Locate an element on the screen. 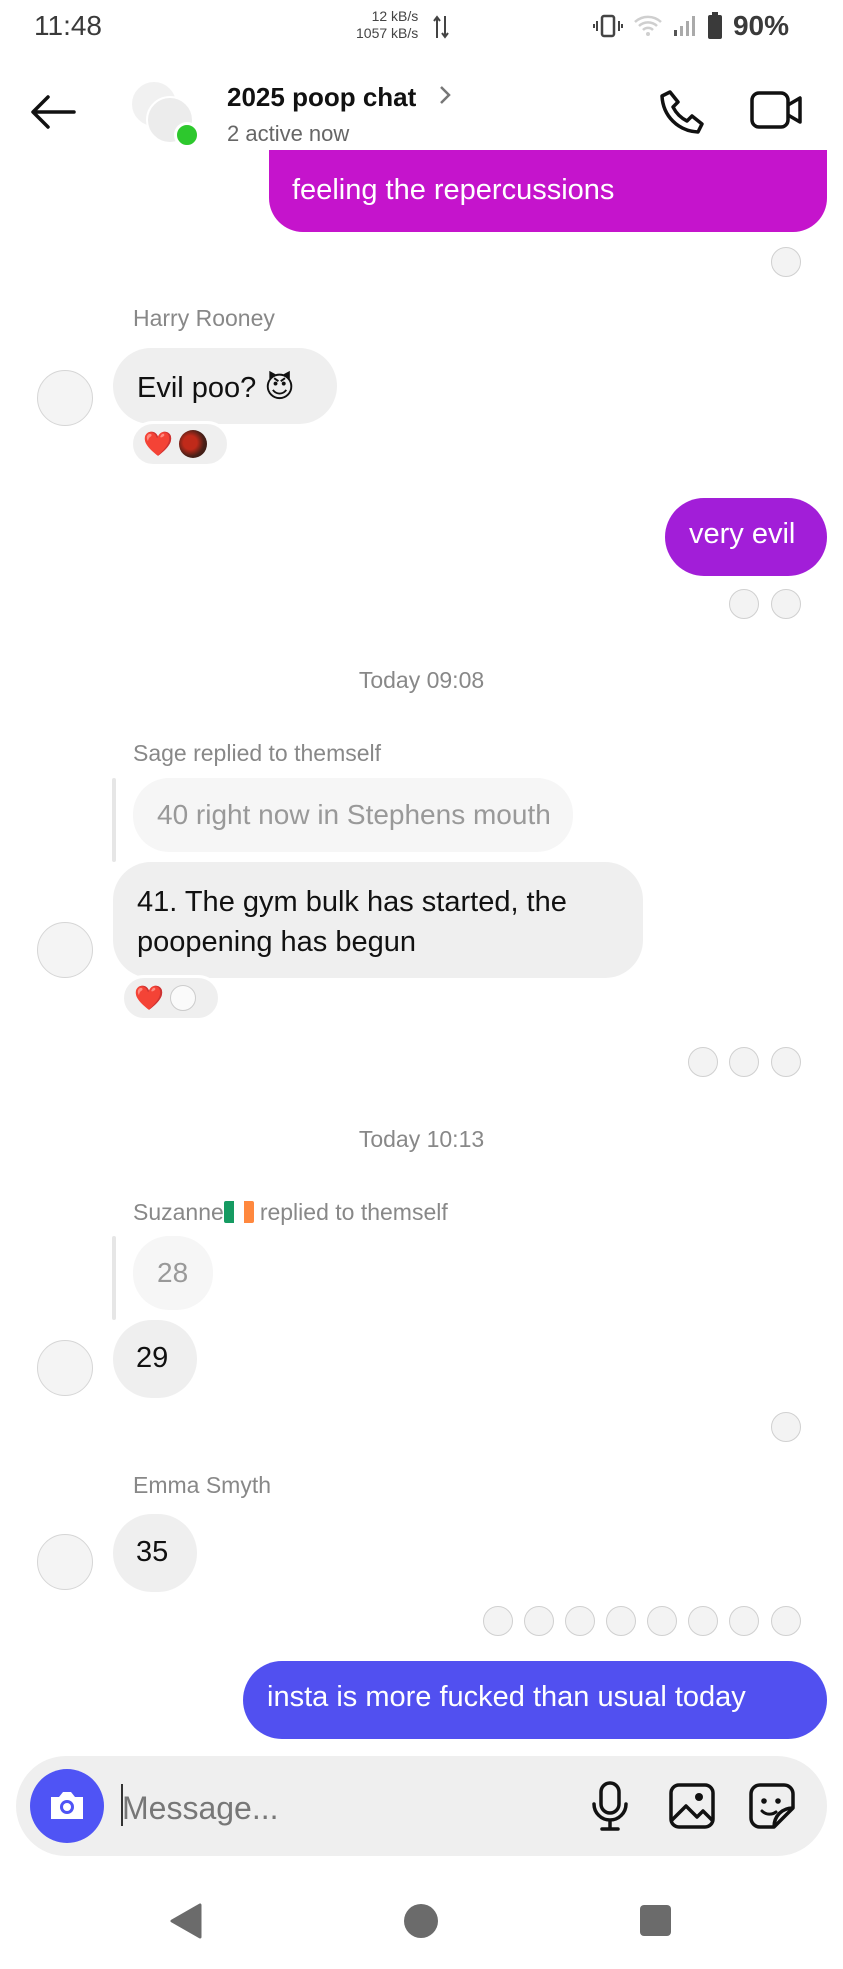 The height and width of the screenshot is (1969, 843). voice-call-button is located at coordinates (681, 115).